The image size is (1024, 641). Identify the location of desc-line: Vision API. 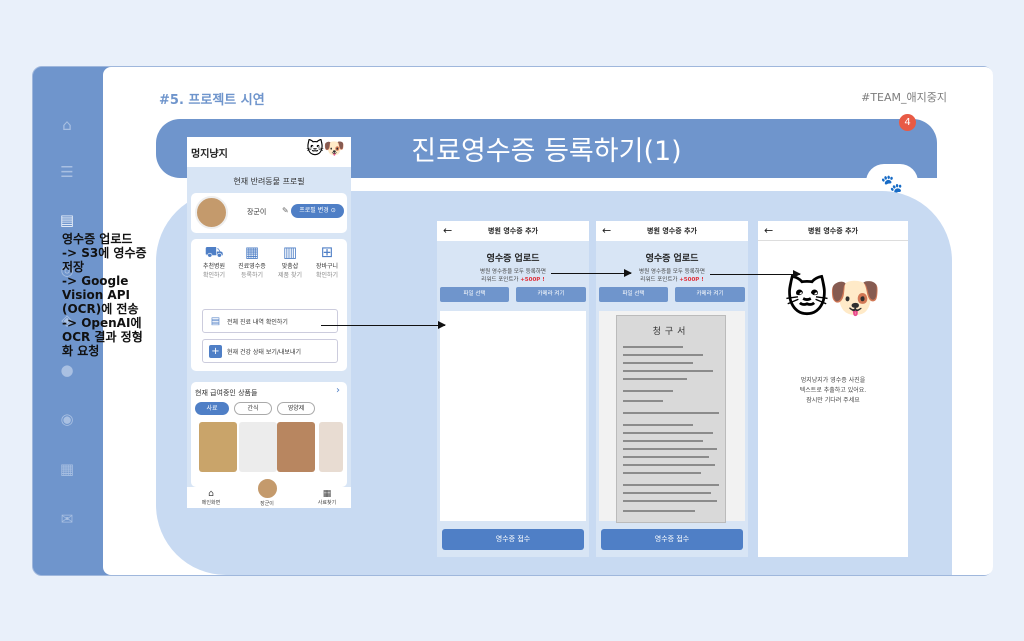
(96, 295).